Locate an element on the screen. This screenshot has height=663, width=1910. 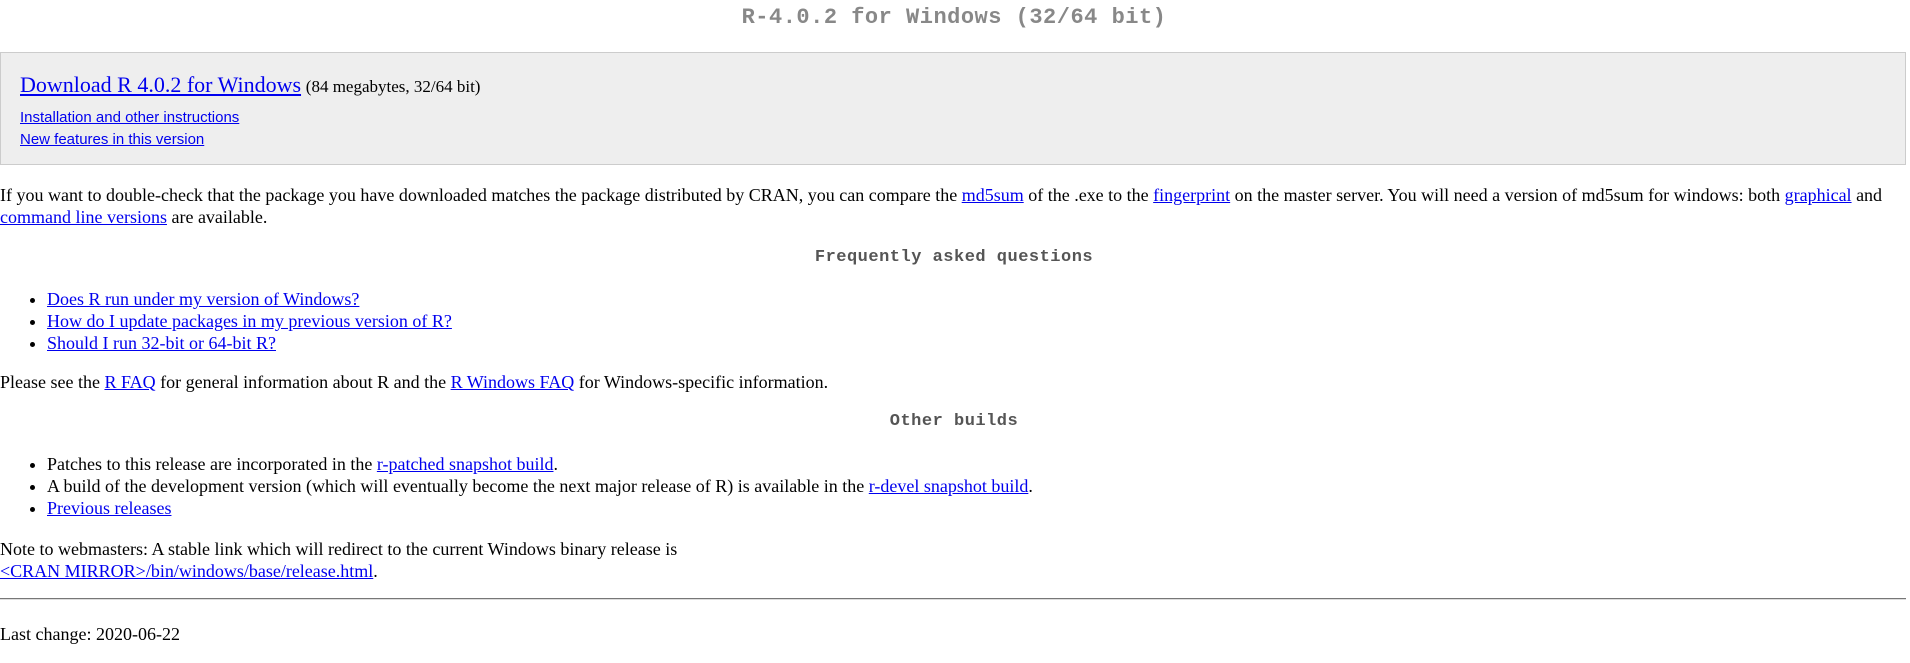
fingerprint-link: fingerprint is located at coordinates (1191, 195).